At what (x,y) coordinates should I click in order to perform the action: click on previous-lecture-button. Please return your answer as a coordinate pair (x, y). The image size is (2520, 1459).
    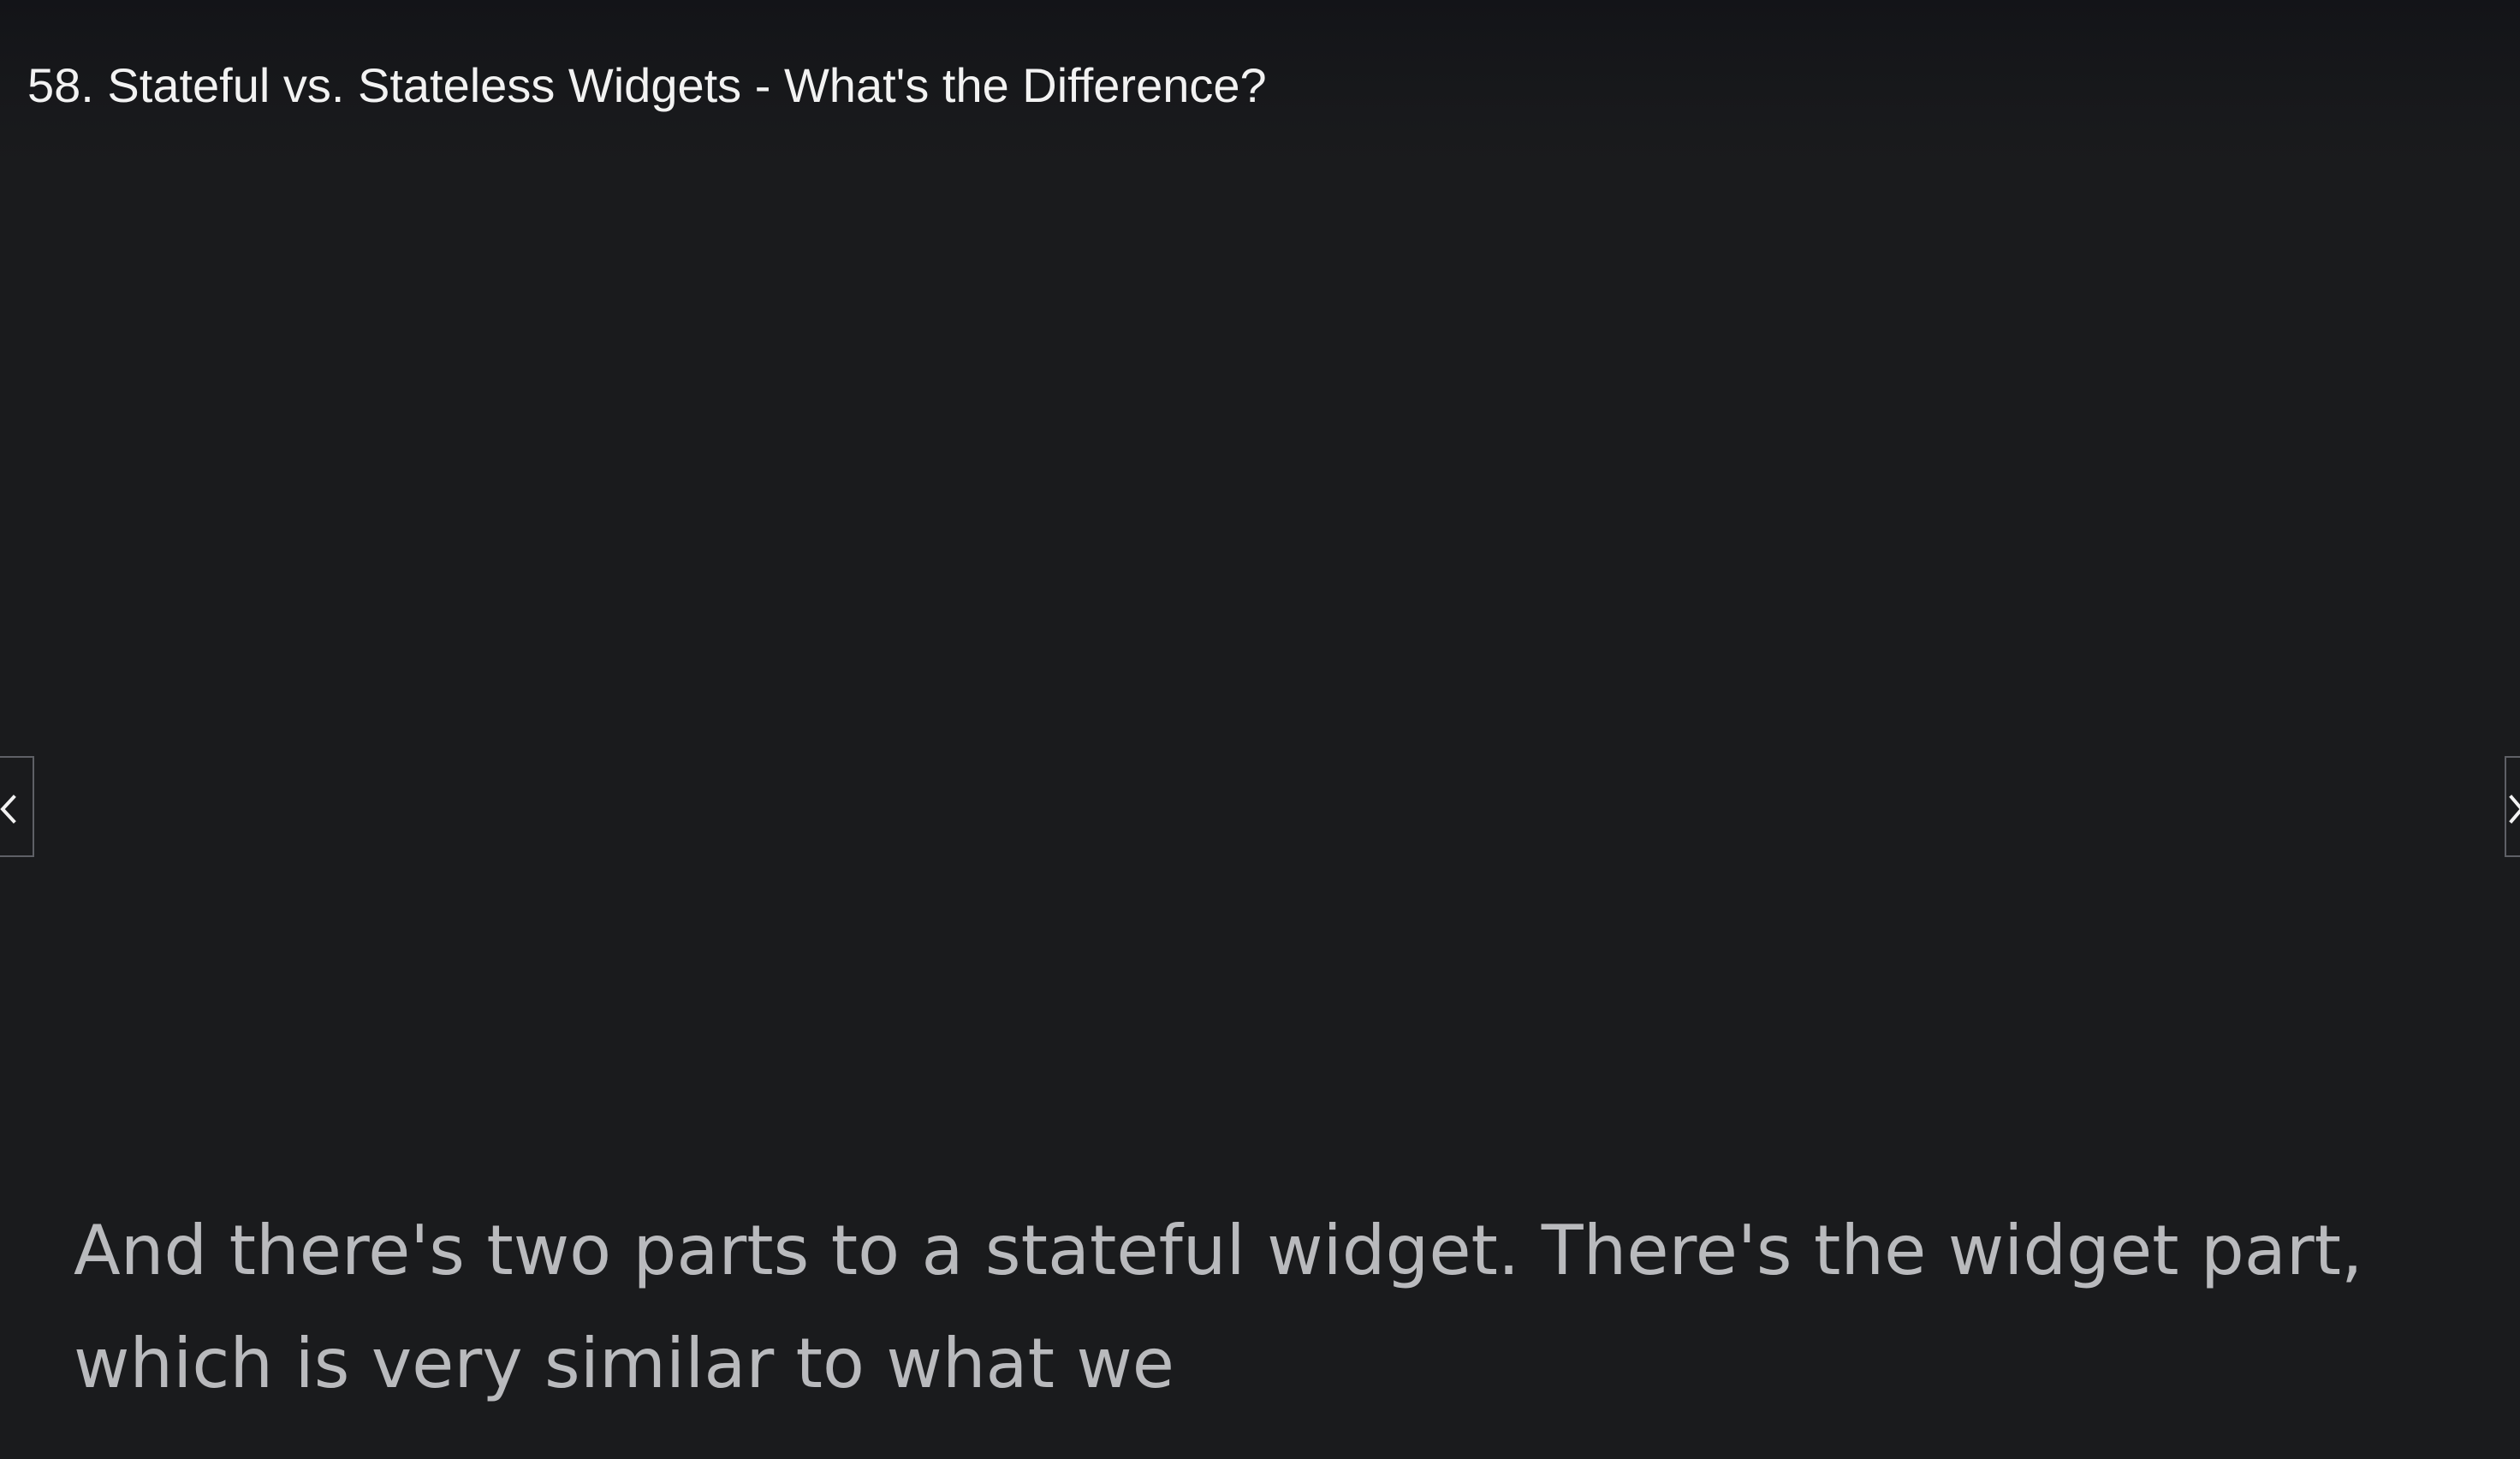
    Looking at the image, I should click on (17, 806).